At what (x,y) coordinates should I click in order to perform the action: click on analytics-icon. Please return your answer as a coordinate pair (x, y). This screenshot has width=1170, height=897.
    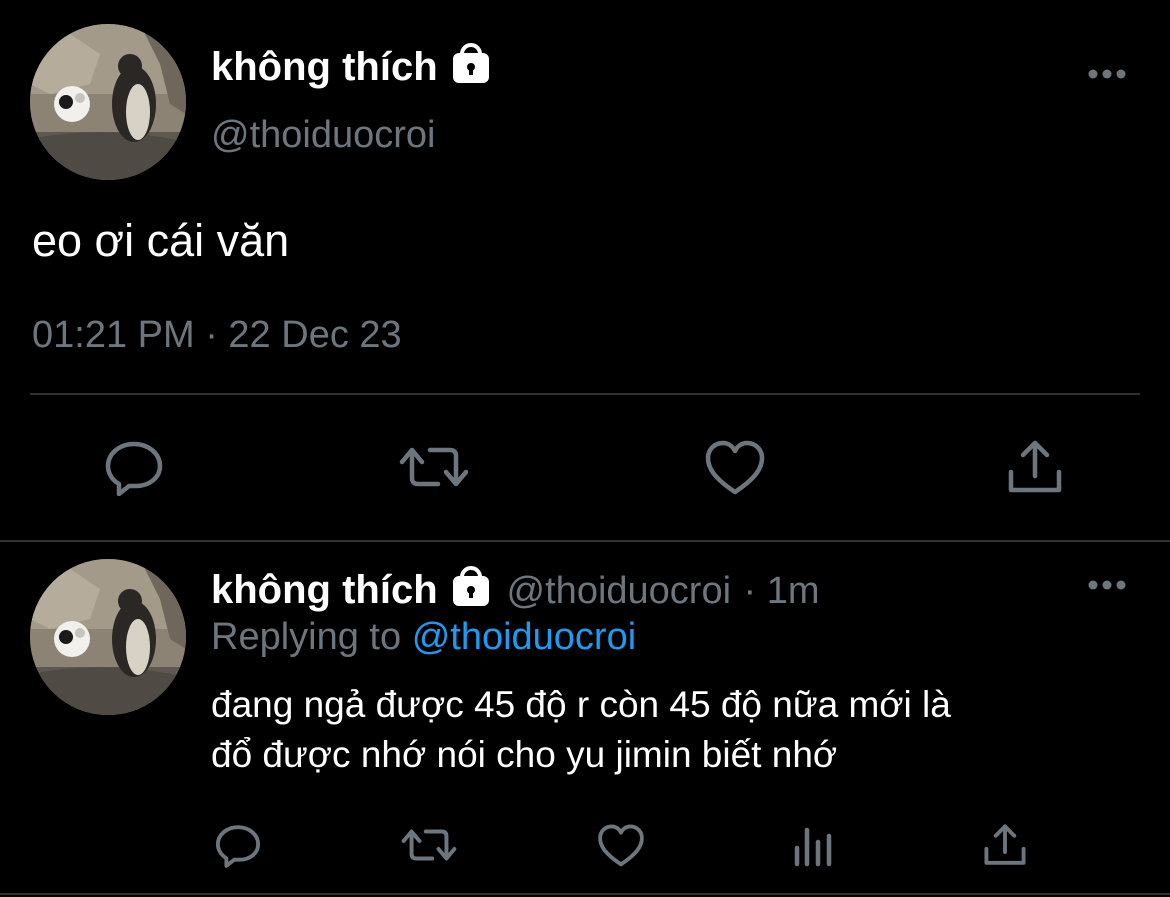
    Looking at the image, I should click on (813, 845).